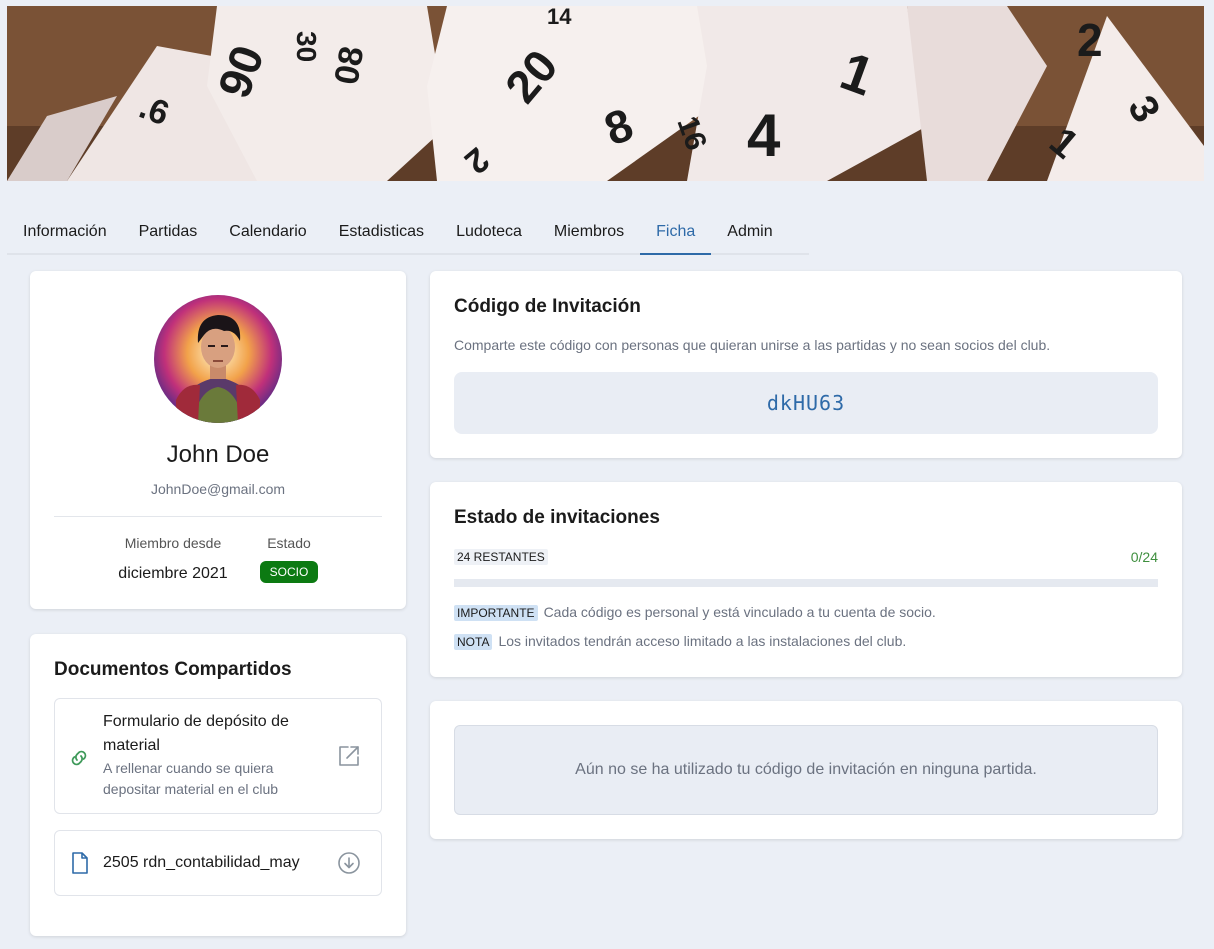 This screenshot has height=949, width=1214. I want to click on tab-miembros: Miembros, so click(589, 232).